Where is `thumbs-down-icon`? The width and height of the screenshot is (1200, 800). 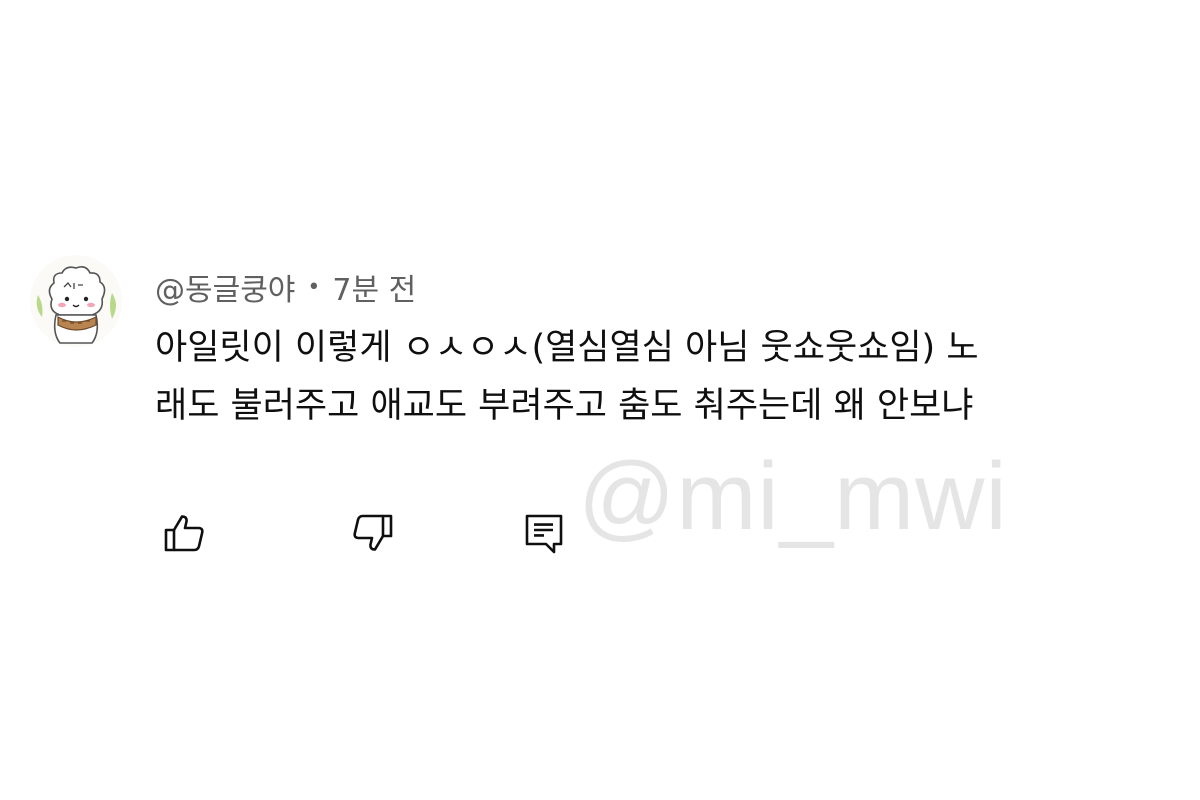 thumbs-down-icon is located at coordinates (373, 532).